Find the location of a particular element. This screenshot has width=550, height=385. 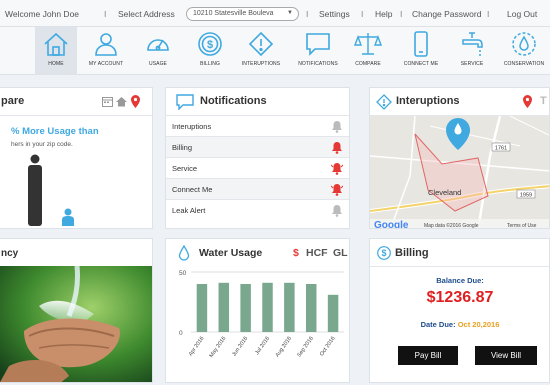

nav-label: MY ACCOUNT is located at coordinates (106, 64).